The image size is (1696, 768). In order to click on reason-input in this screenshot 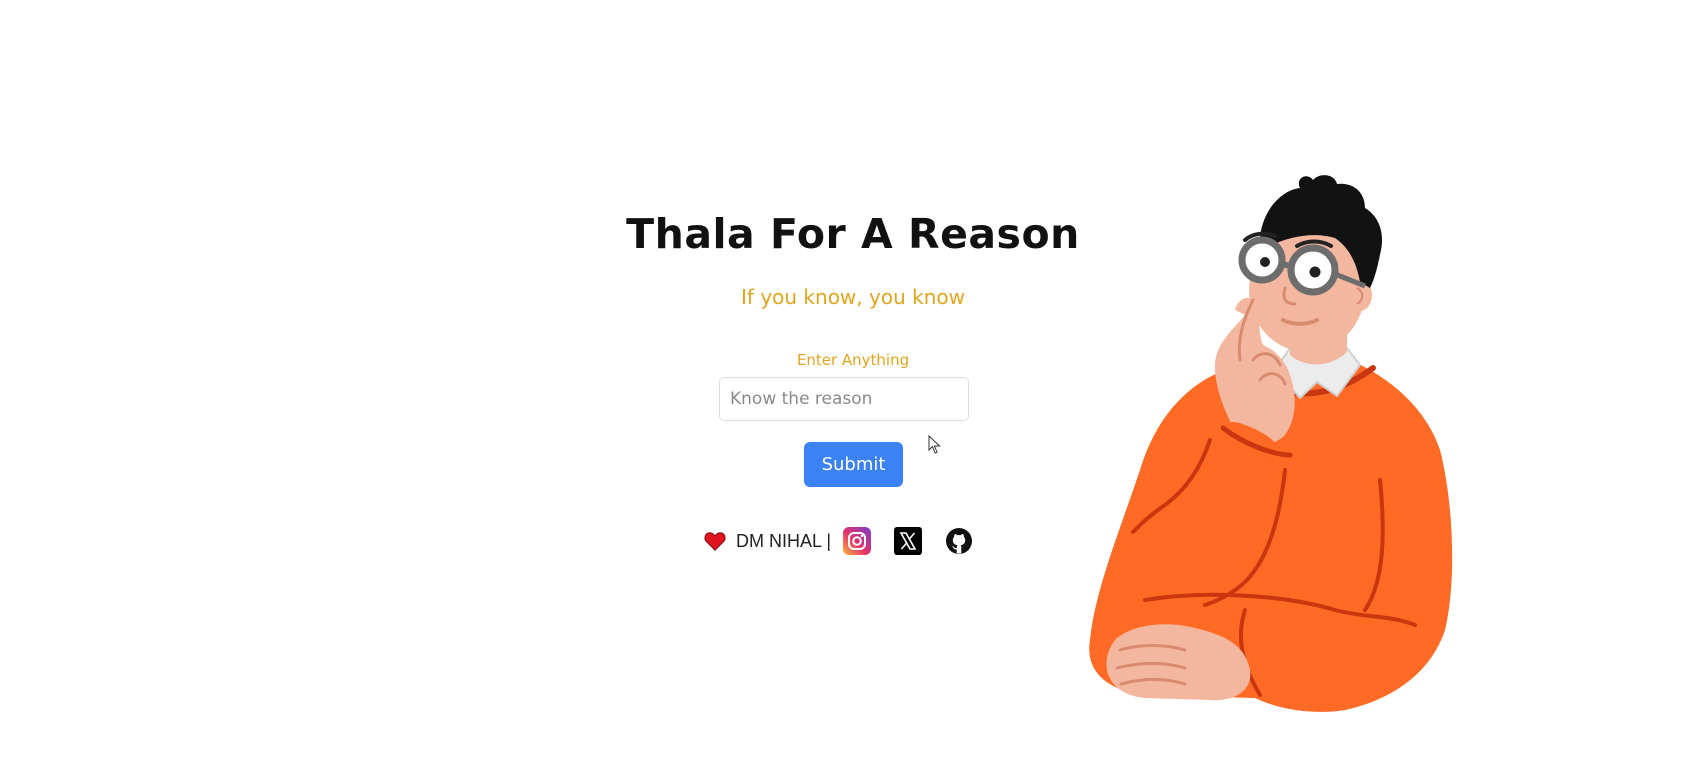, I will do `click(844, 399)`.